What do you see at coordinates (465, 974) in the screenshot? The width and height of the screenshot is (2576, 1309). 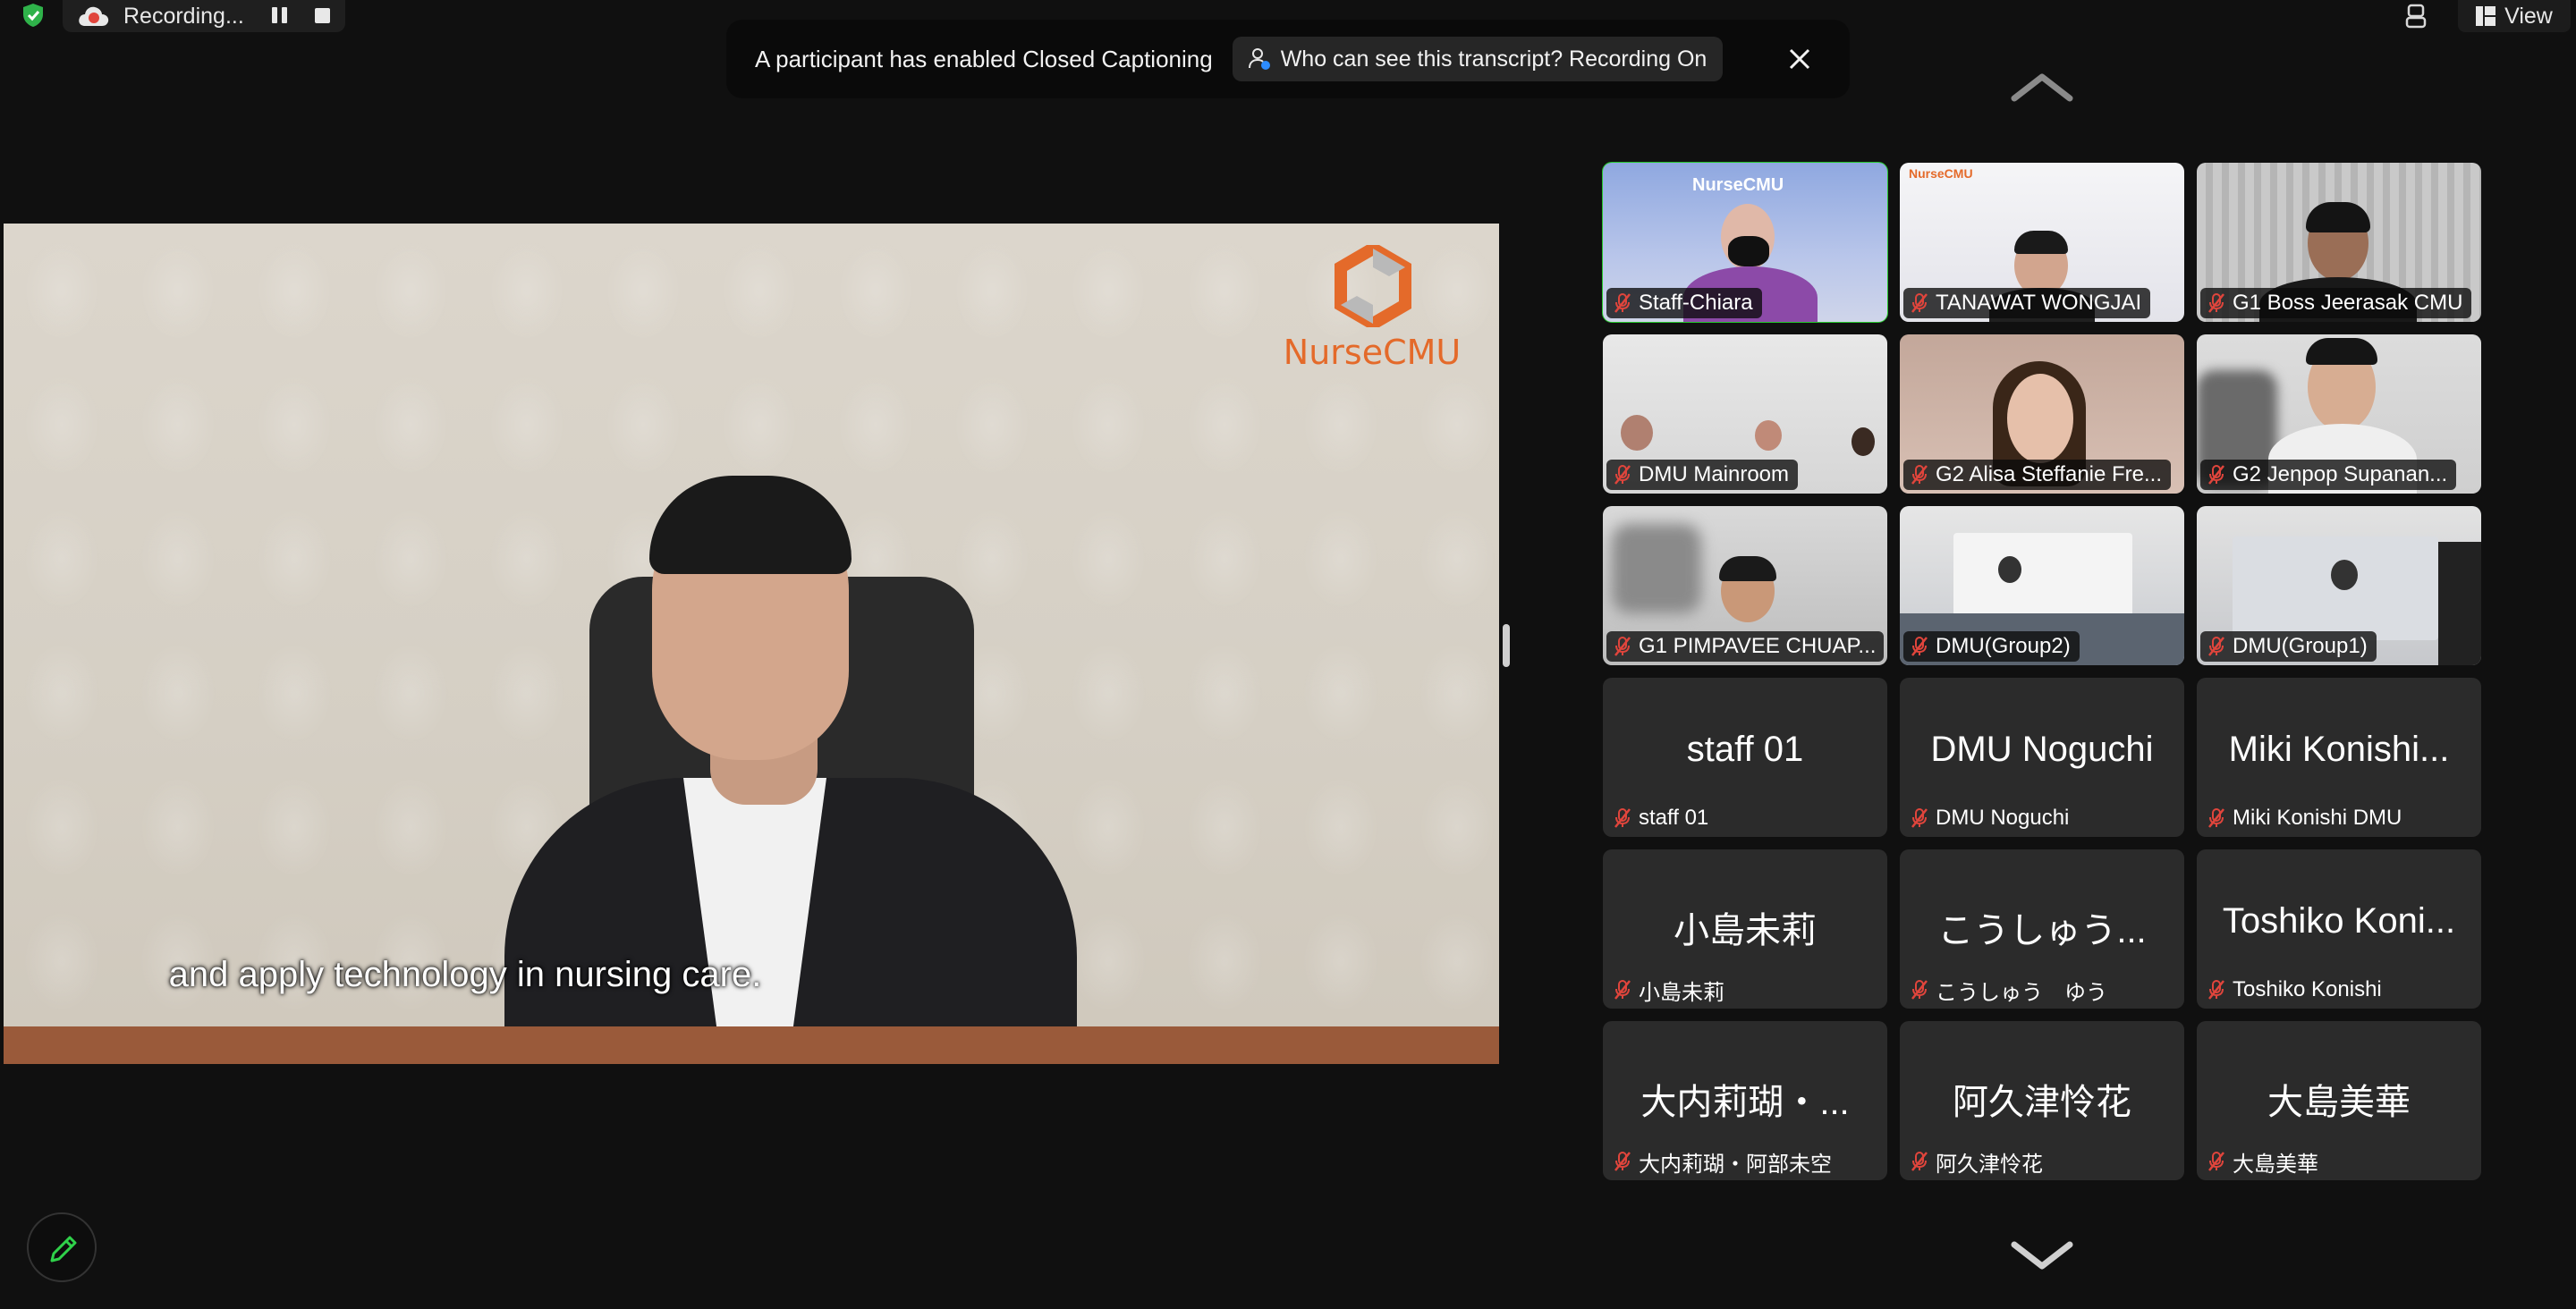 I see `video-subtitle: and apply technology in nursing care.` at bounding box center [465, 974].